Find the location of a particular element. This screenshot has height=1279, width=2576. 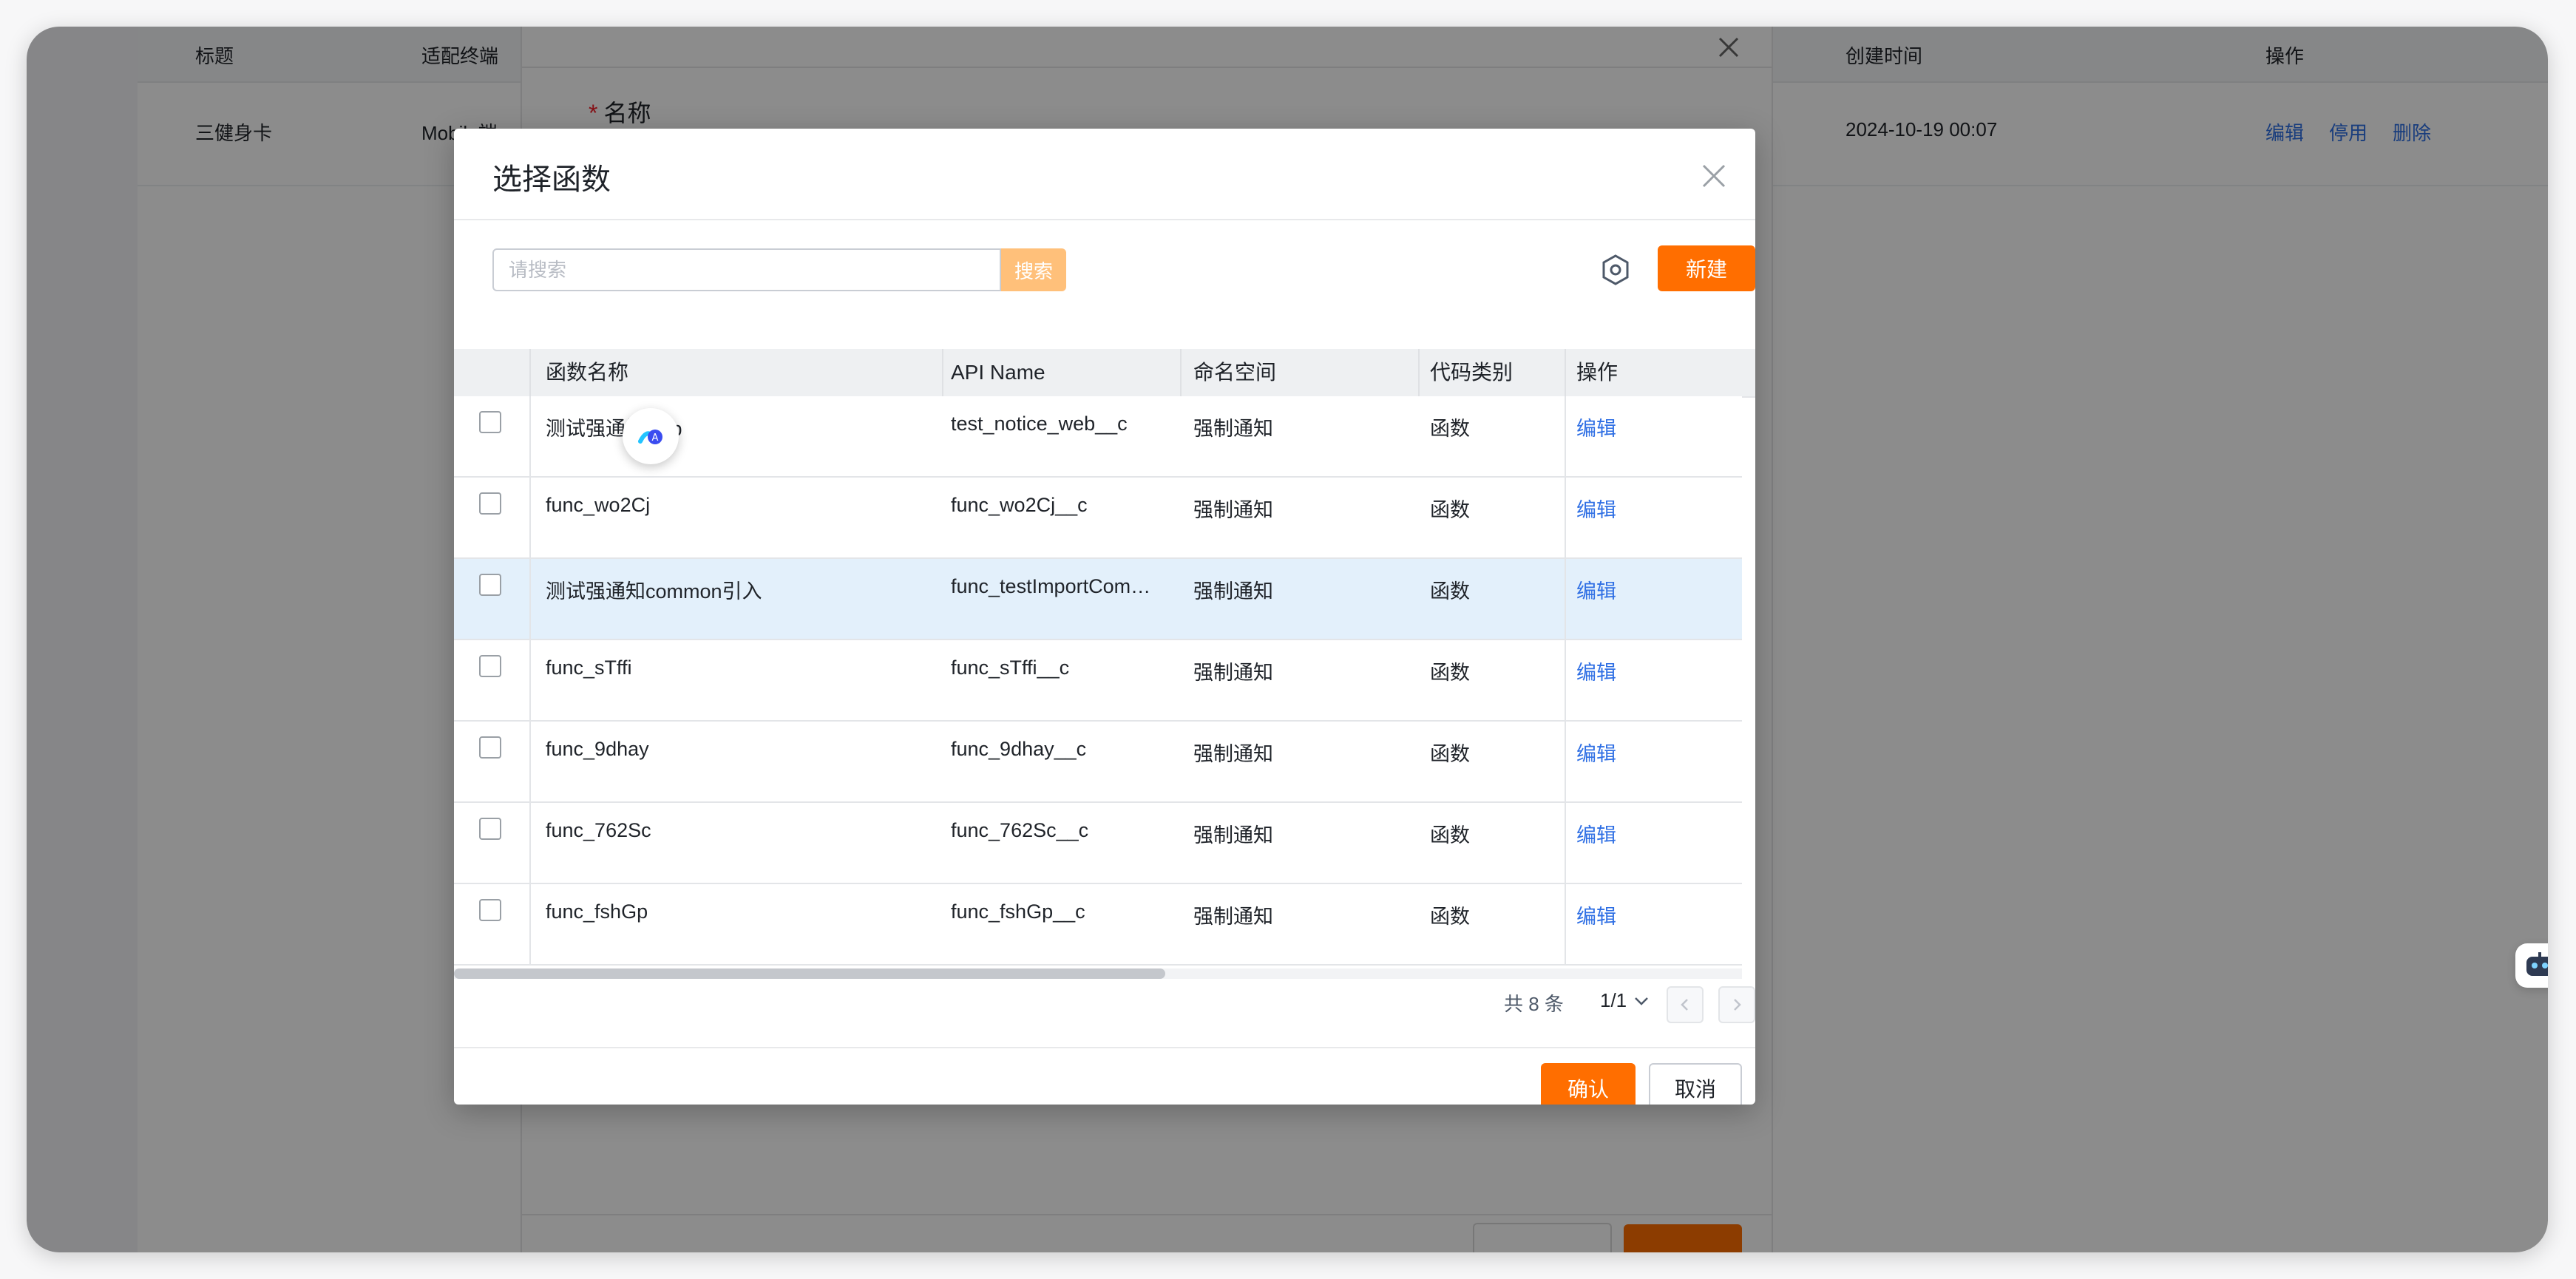

table-row: func_sTffi func_sTffi__c 强制通知 函数 编辑 is located at coordinates (1098, 681).